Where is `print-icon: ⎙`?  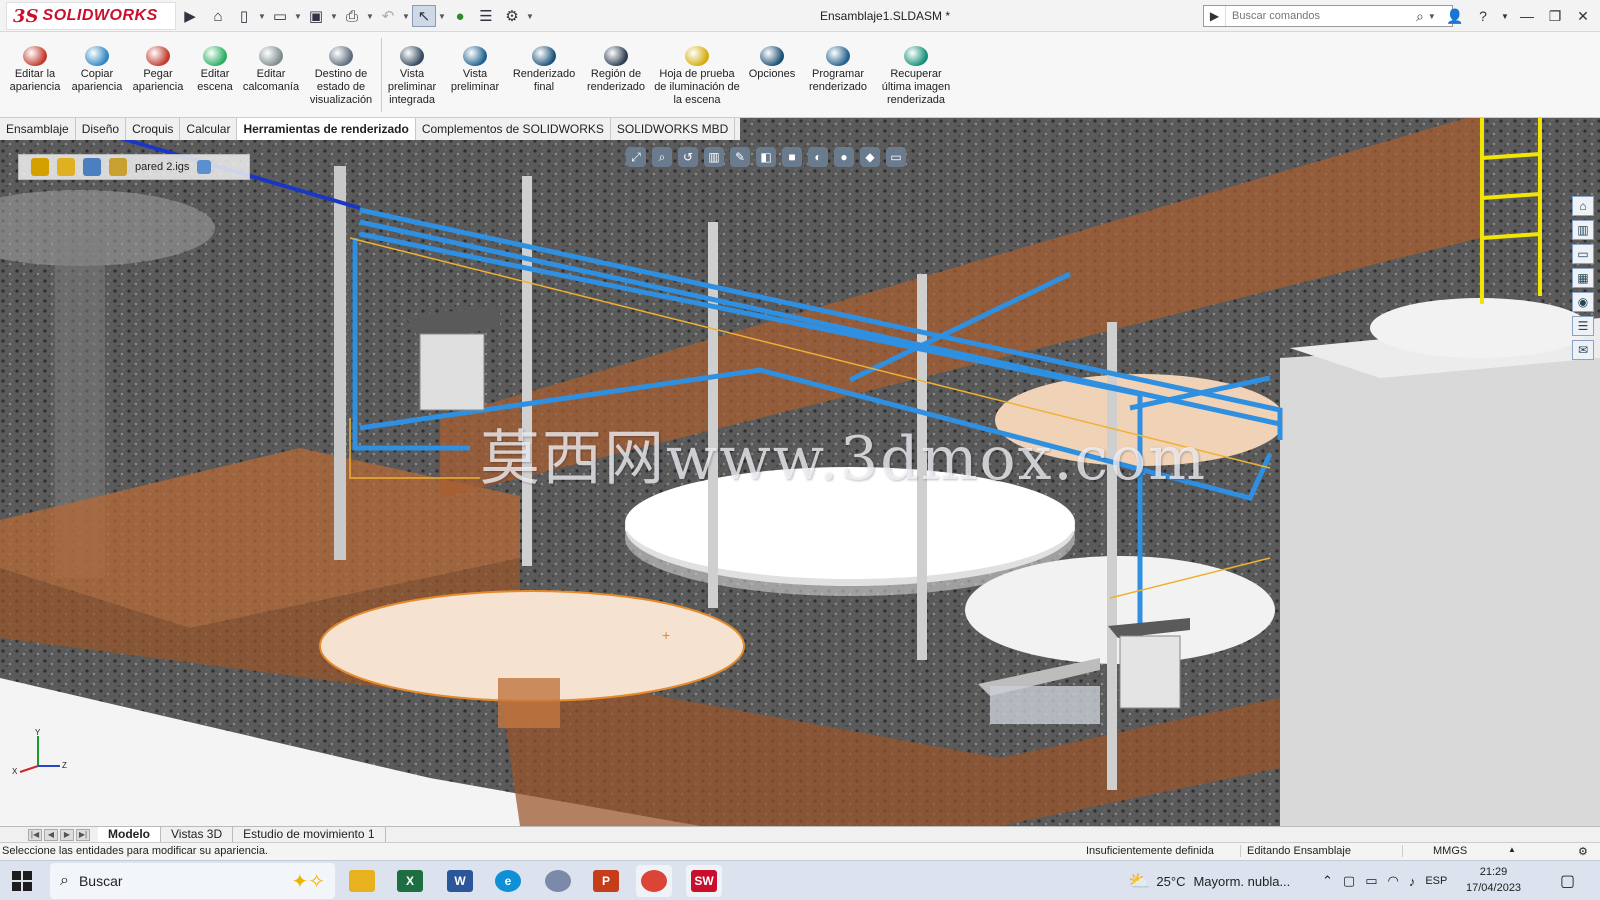 print-icon: ⎙ is located at coordinates (352, 16).